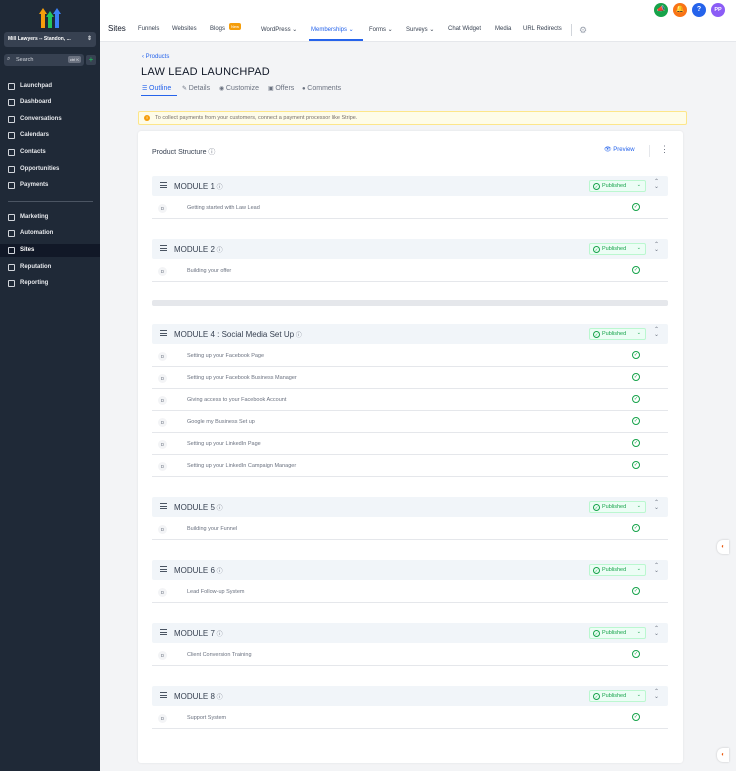 This screenshot has width=736, height=771. What do you see at coordinates (381, 29) in the screenshot?
I see `topnav-forms: Forms ⌄` at bounding box center [381, 29].